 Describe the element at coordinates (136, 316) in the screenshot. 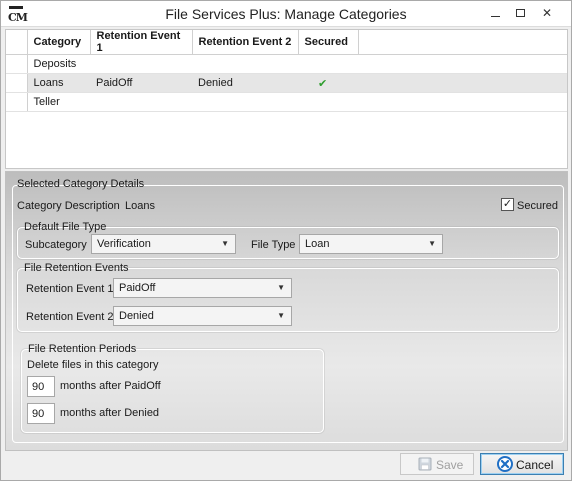

I see `retention-event-2-value: Denied` at that location.